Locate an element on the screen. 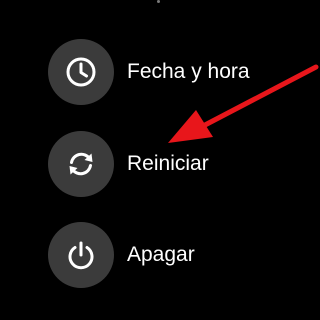 This screenshot has height=320, width=320. power-off-icon-button is located at coordinates (81, 255).